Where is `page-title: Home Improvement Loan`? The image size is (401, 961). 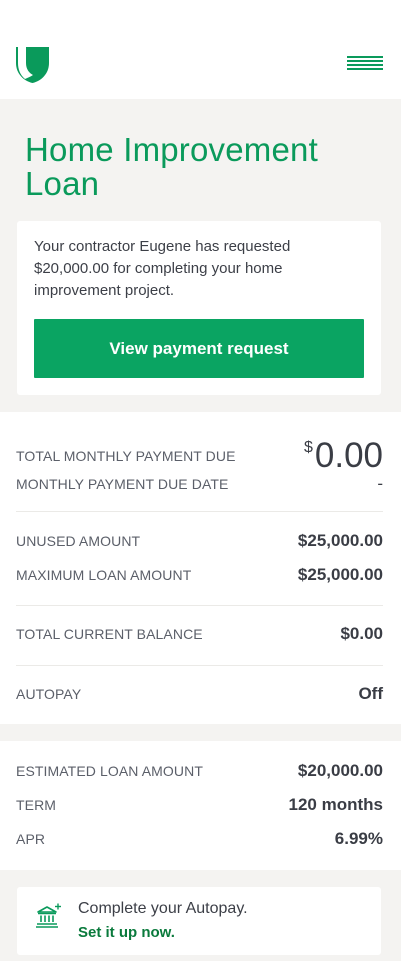
page-title: Home Improvement Loan is located at coordinates (171, 166).